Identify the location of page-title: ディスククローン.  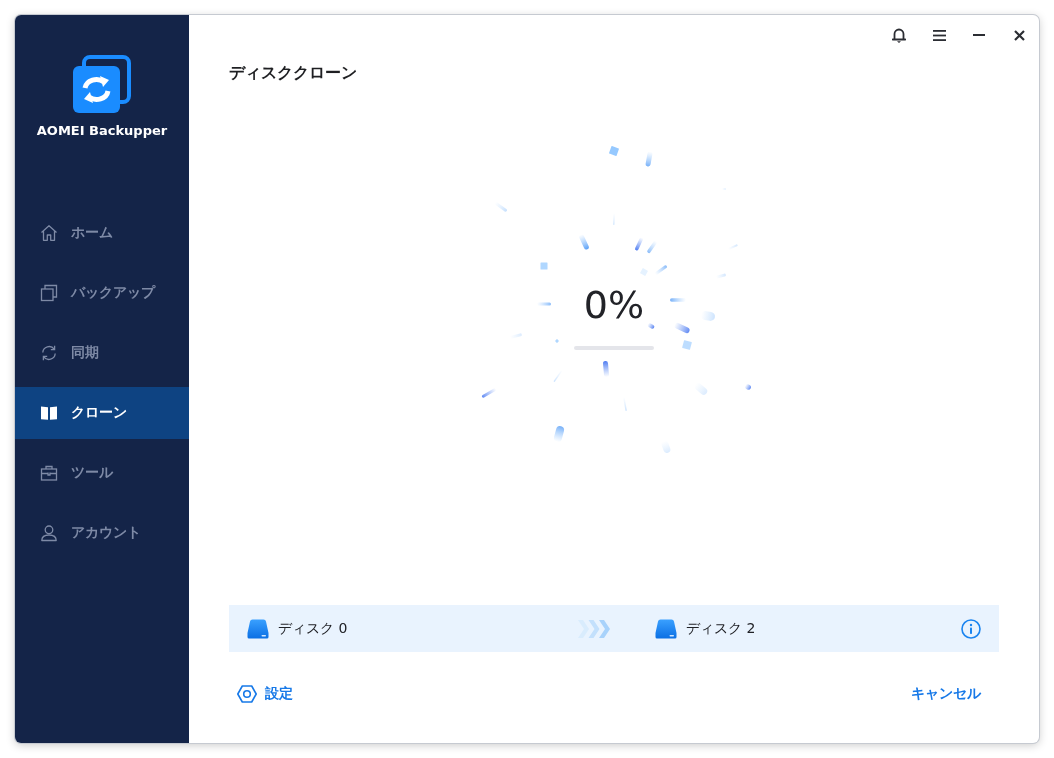
(293, 73).